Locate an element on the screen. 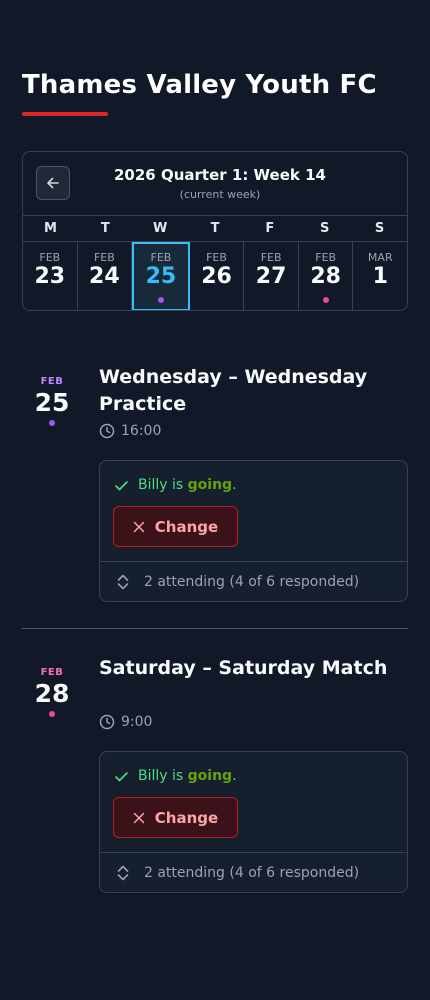  event-date: FEB 25 is located at coordinates (52, 401).